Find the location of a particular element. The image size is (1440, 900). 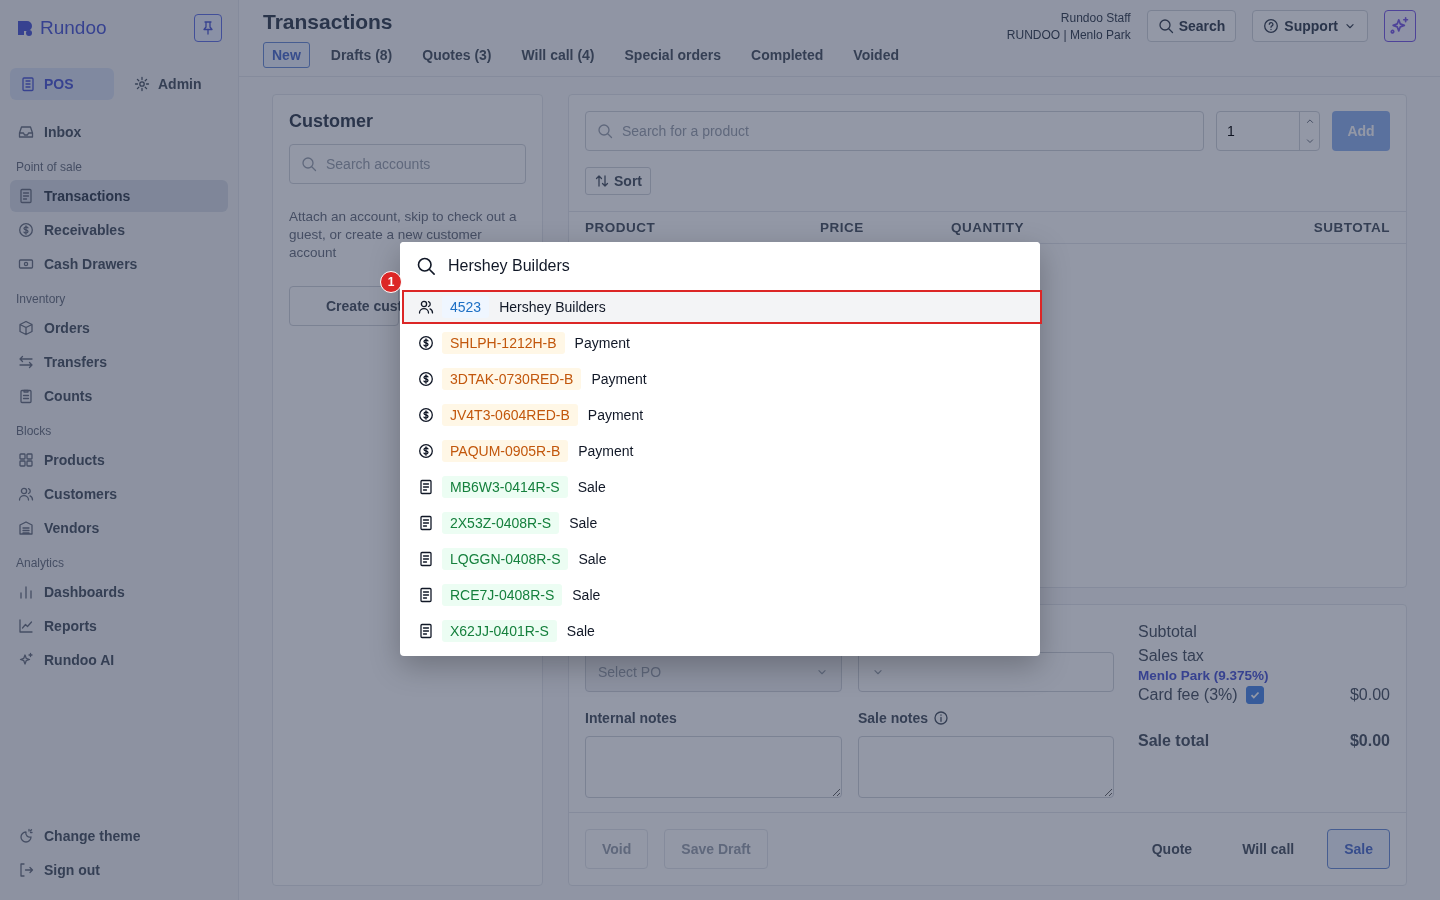

tab: Will call (4) is located at coordinates (558, 55).